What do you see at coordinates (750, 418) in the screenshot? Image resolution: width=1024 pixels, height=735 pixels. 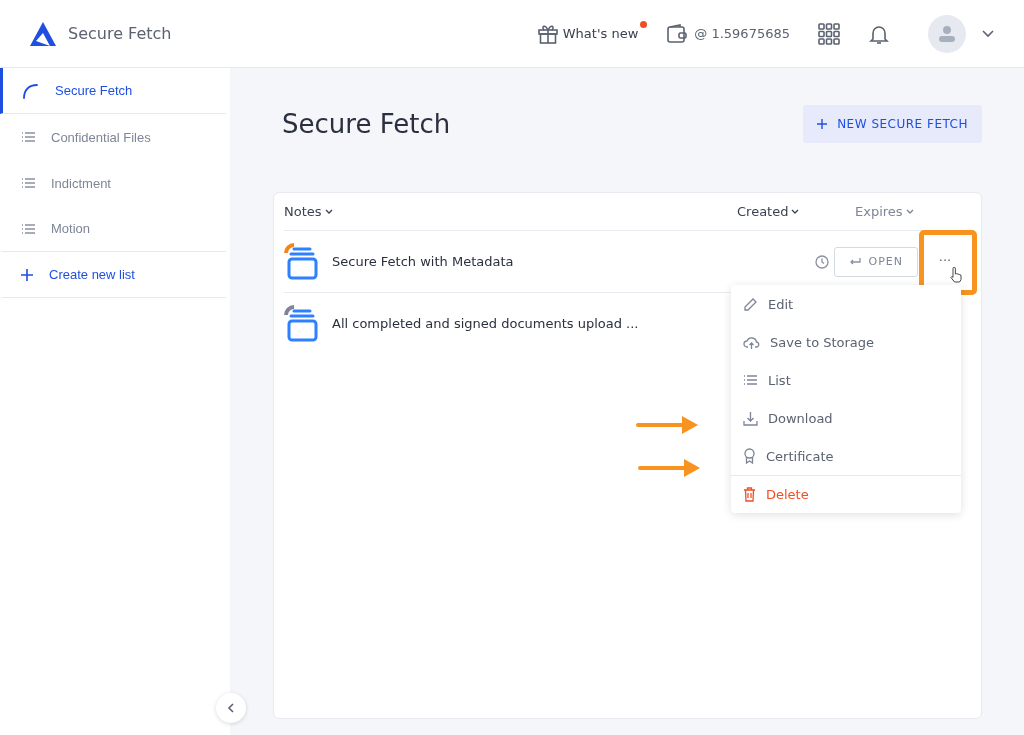 I see `download-icon` at bounding box center [750, 418].